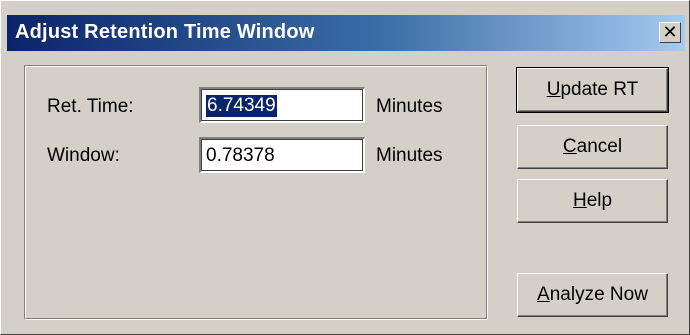 The height and width of the screenshot is (335, 690). Describe the element at coordinates (90, 106) in the screenshot. I see `ret-time-label: Ret. Time:` at that location.